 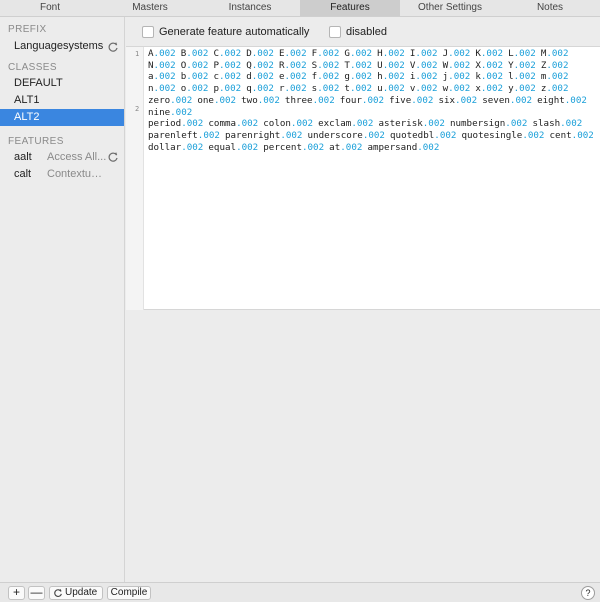 What do you see at coordinates (150, 8) in the screenshot?
I see `tab-masters: Masters` at bounding box center [150, 8].